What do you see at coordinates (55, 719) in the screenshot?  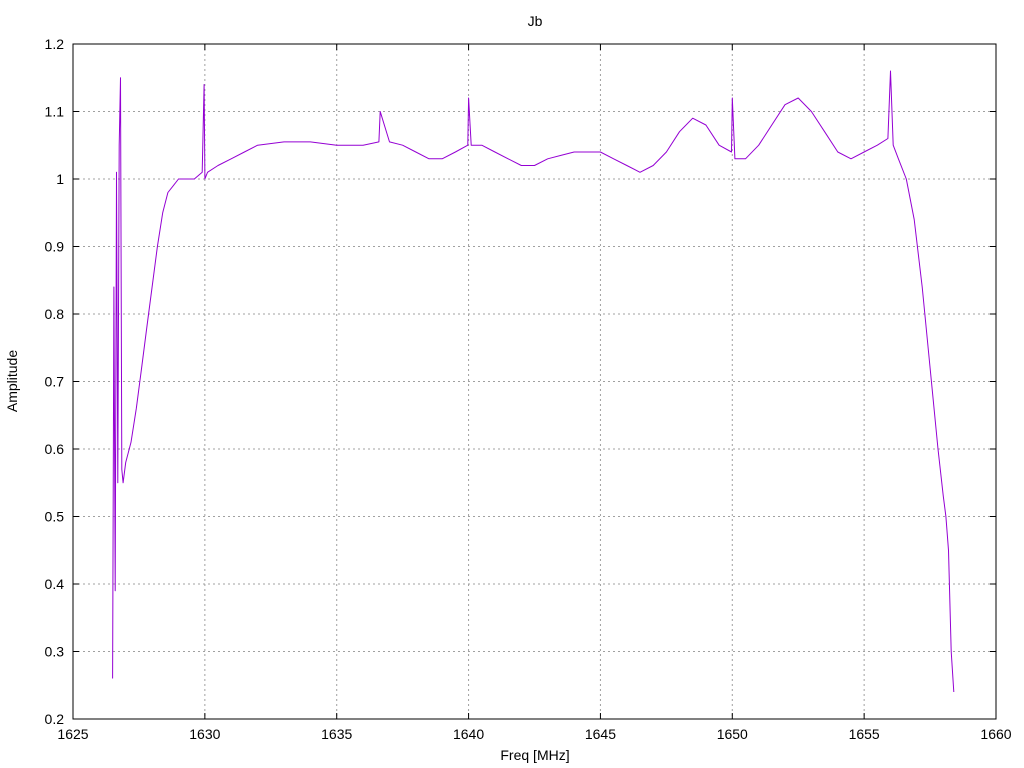 I see `y-tick-label: 0.2` at bounding box center [55, 719].